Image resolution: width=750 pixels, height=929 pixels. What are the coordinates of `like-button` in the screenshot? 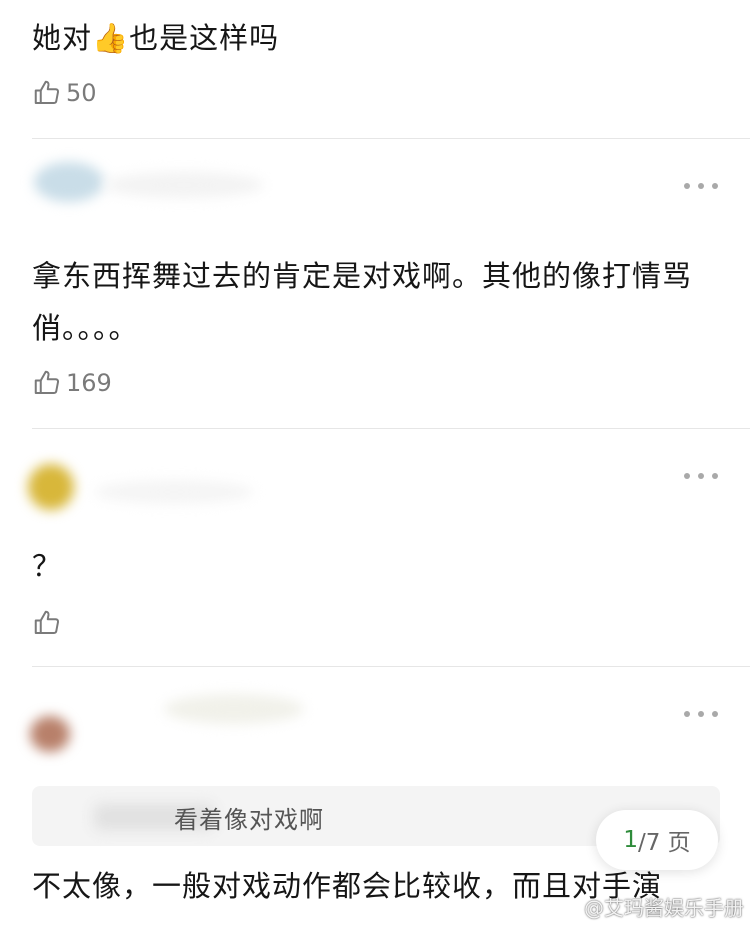 It's located at (49, 623).